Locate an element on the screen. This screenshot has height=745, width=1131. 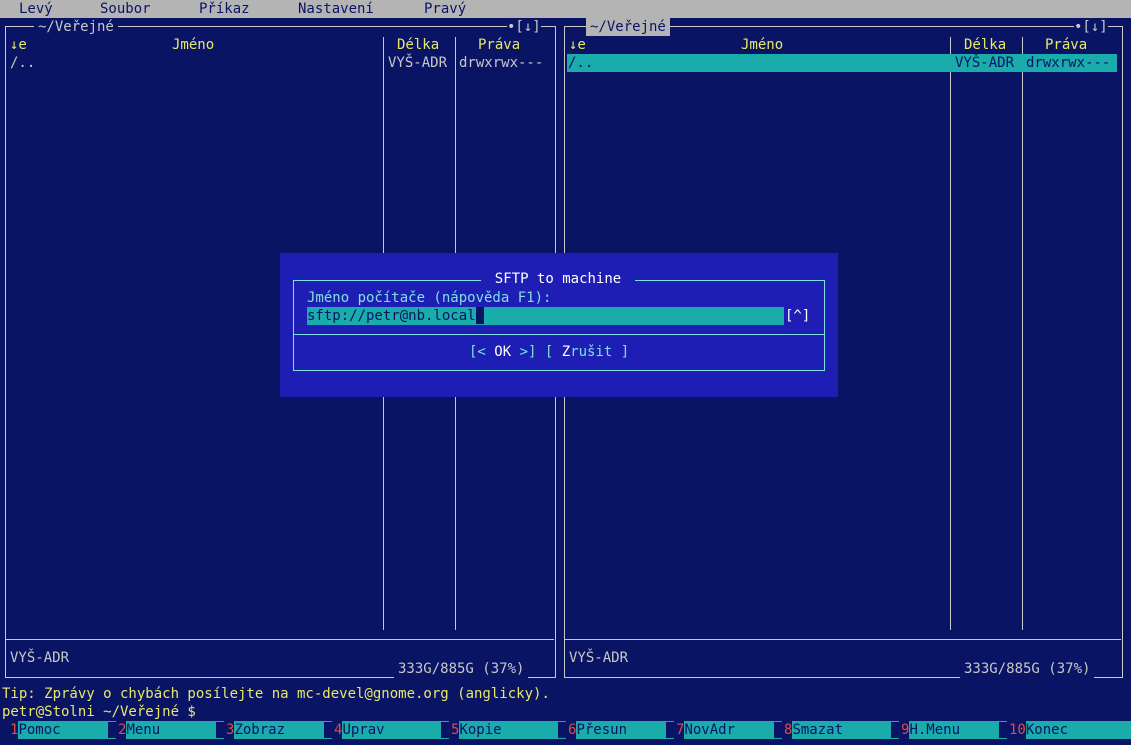
right-col-size: Délka is located at coordinates (985, 45).